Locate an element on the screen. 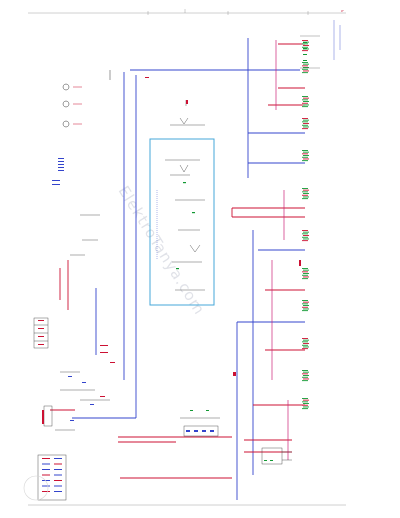 Image resolution: width=400 pixels, height=518 pixels. watermark-text: ElektroTanya.com is located at coordinates (162, 251).